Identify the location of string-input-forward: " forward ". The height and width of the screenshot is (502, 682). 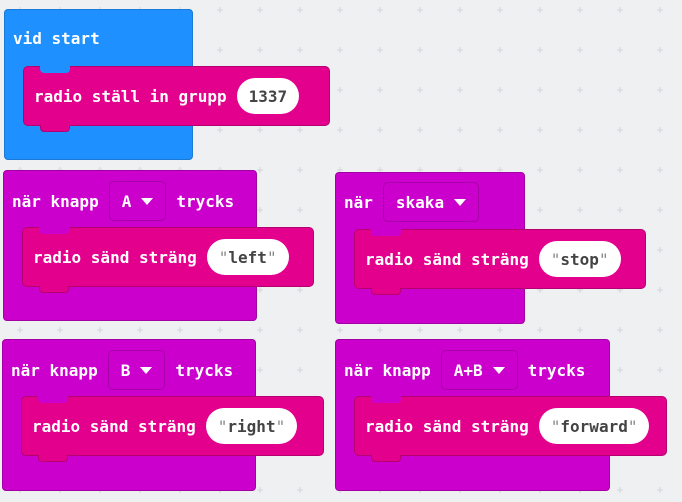
(594, 426).